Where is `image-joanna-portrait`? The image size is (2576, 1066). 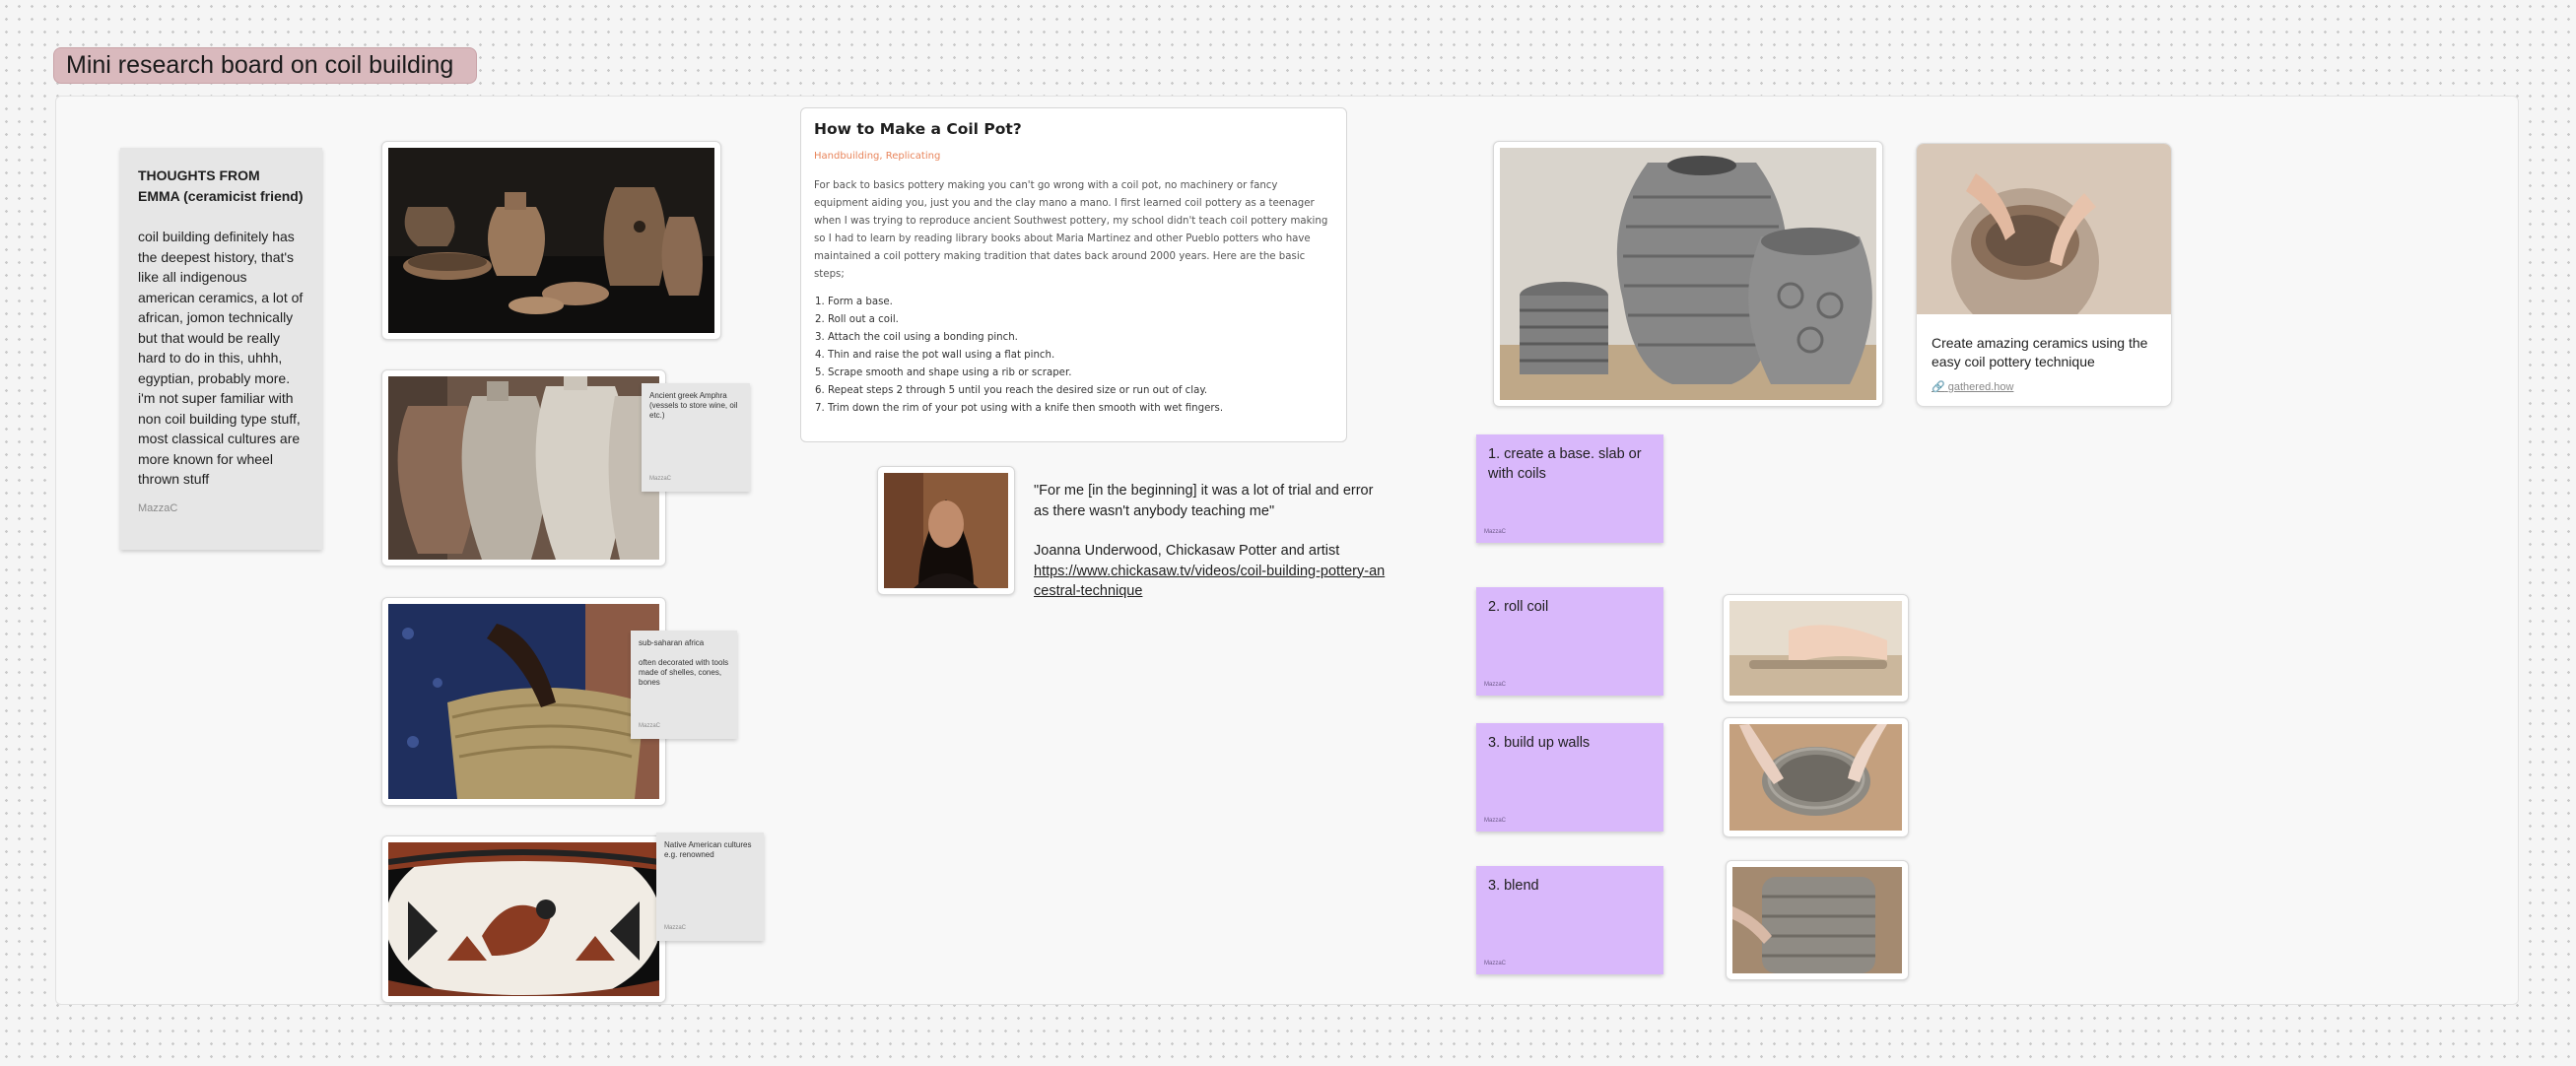
image-joanna-portrait is located at coordinates (946, 530).